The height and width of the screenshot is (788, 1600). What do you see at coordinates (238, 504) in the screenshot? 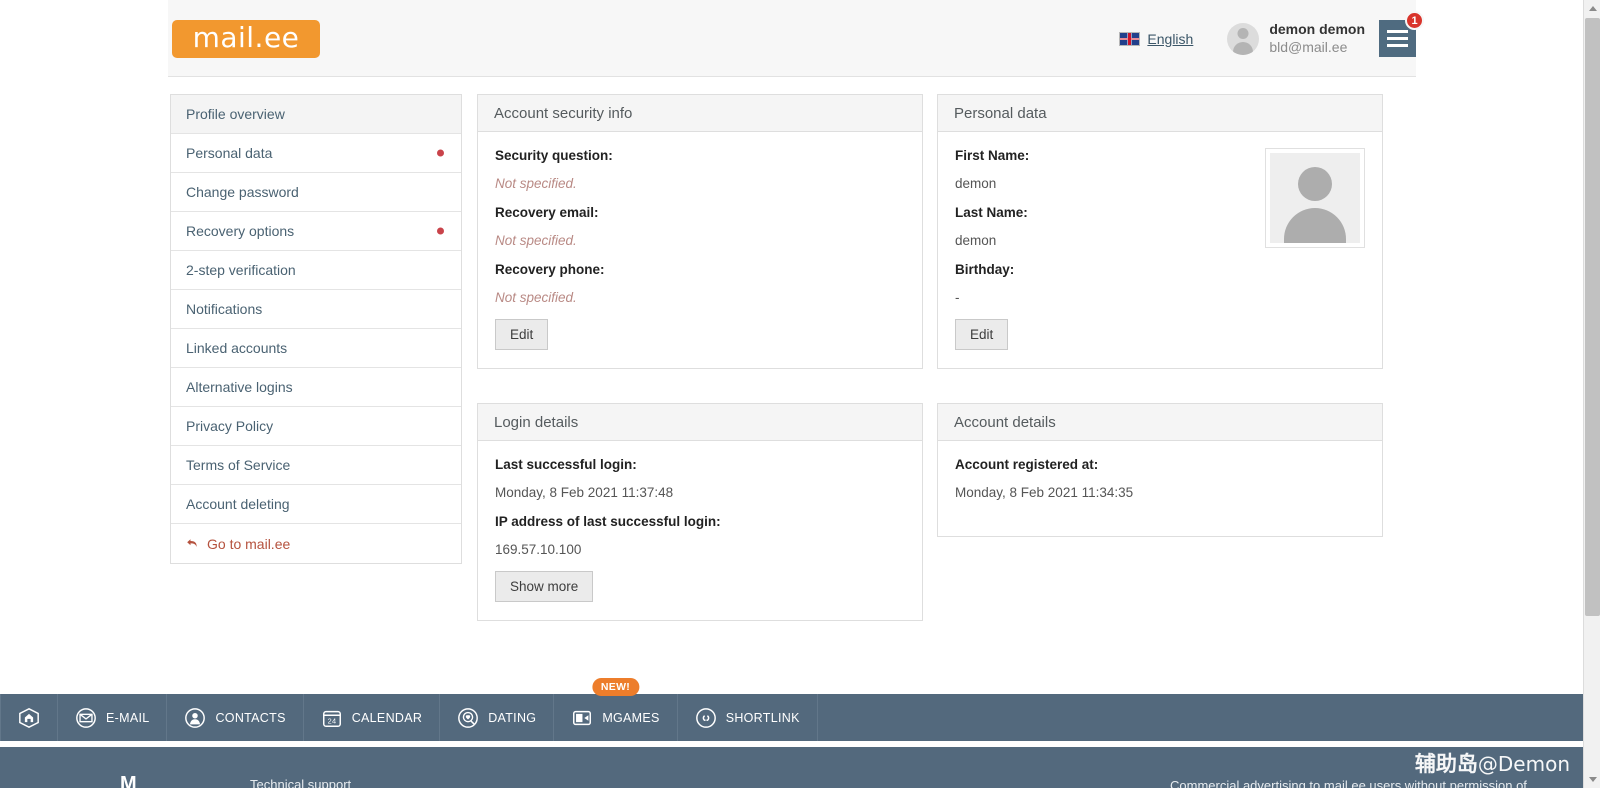
I see `sidebar-item-label: Account deleting` at bounding box center [238, 504].